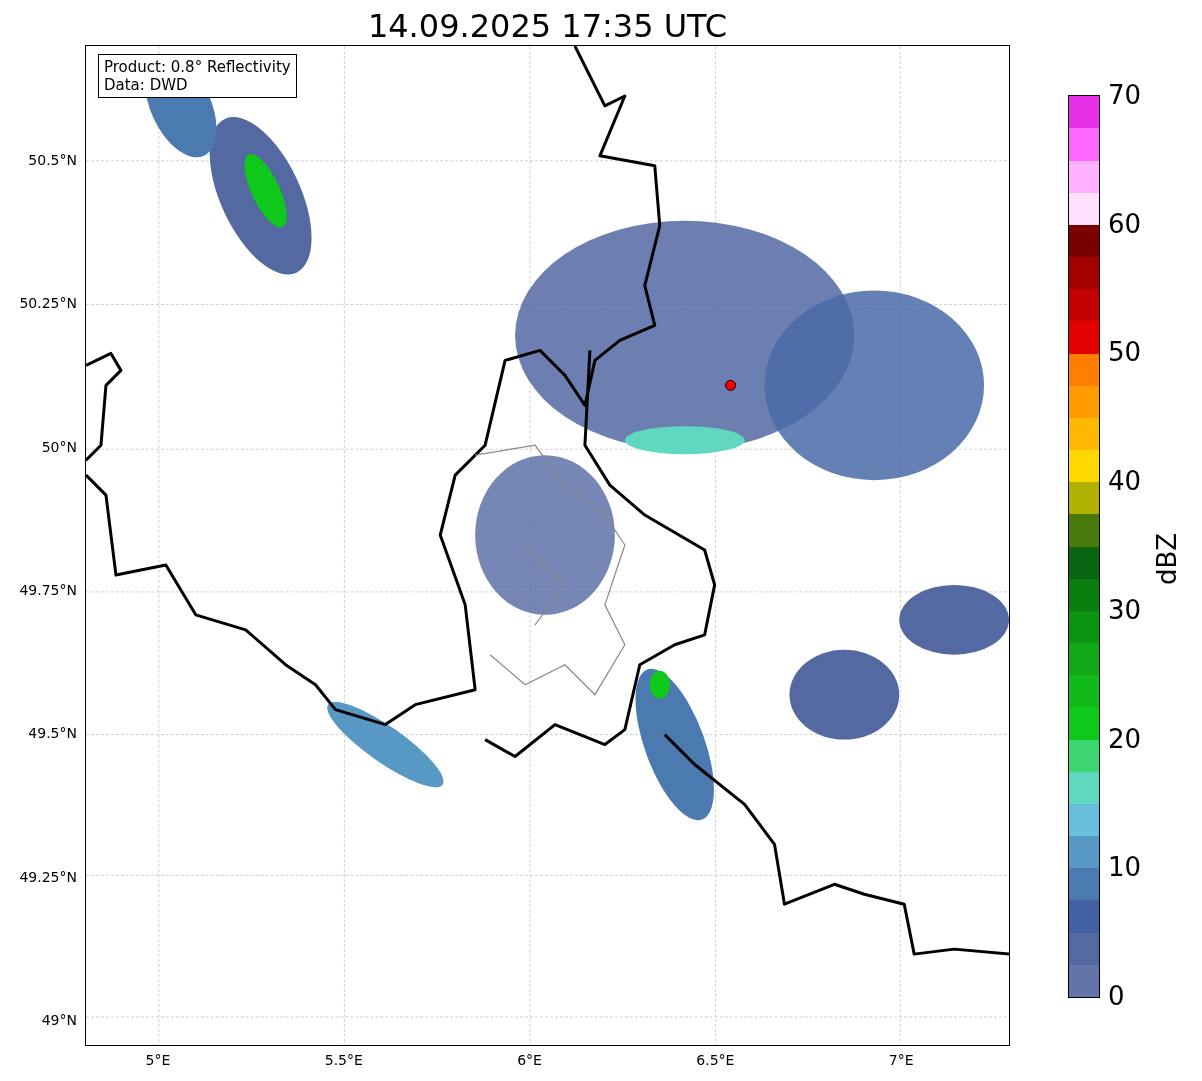  I want to click on axis-tick-label: 49.5°N, so click(52, 733).